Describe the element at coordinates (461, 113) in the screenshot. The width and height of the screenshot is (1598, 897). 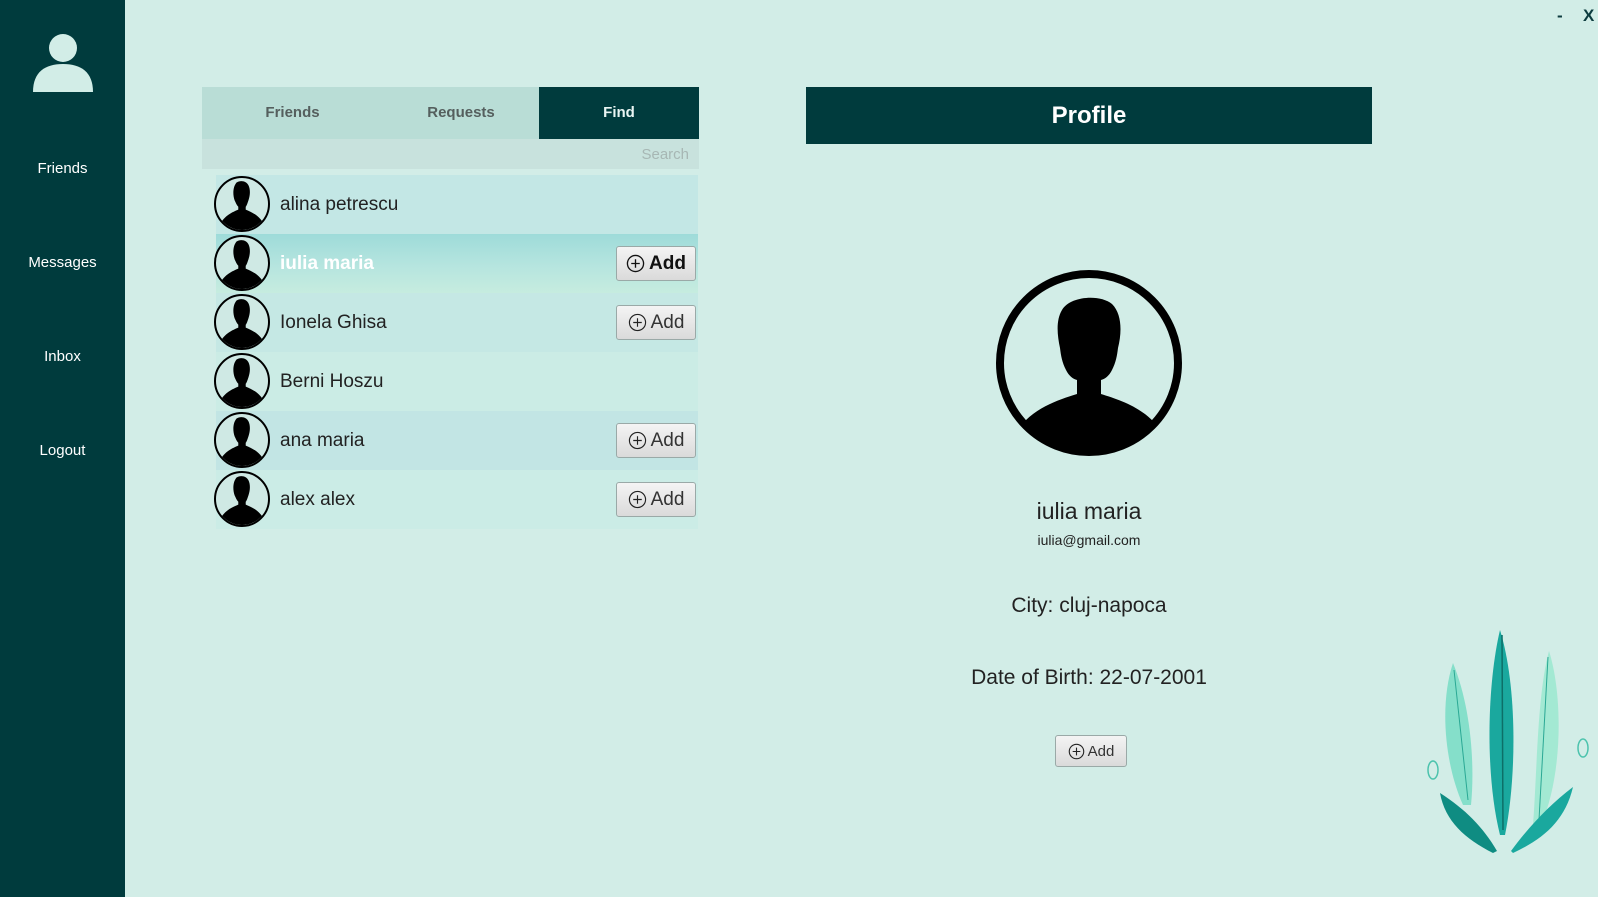
I see `tab-requests: Requests` at that location.